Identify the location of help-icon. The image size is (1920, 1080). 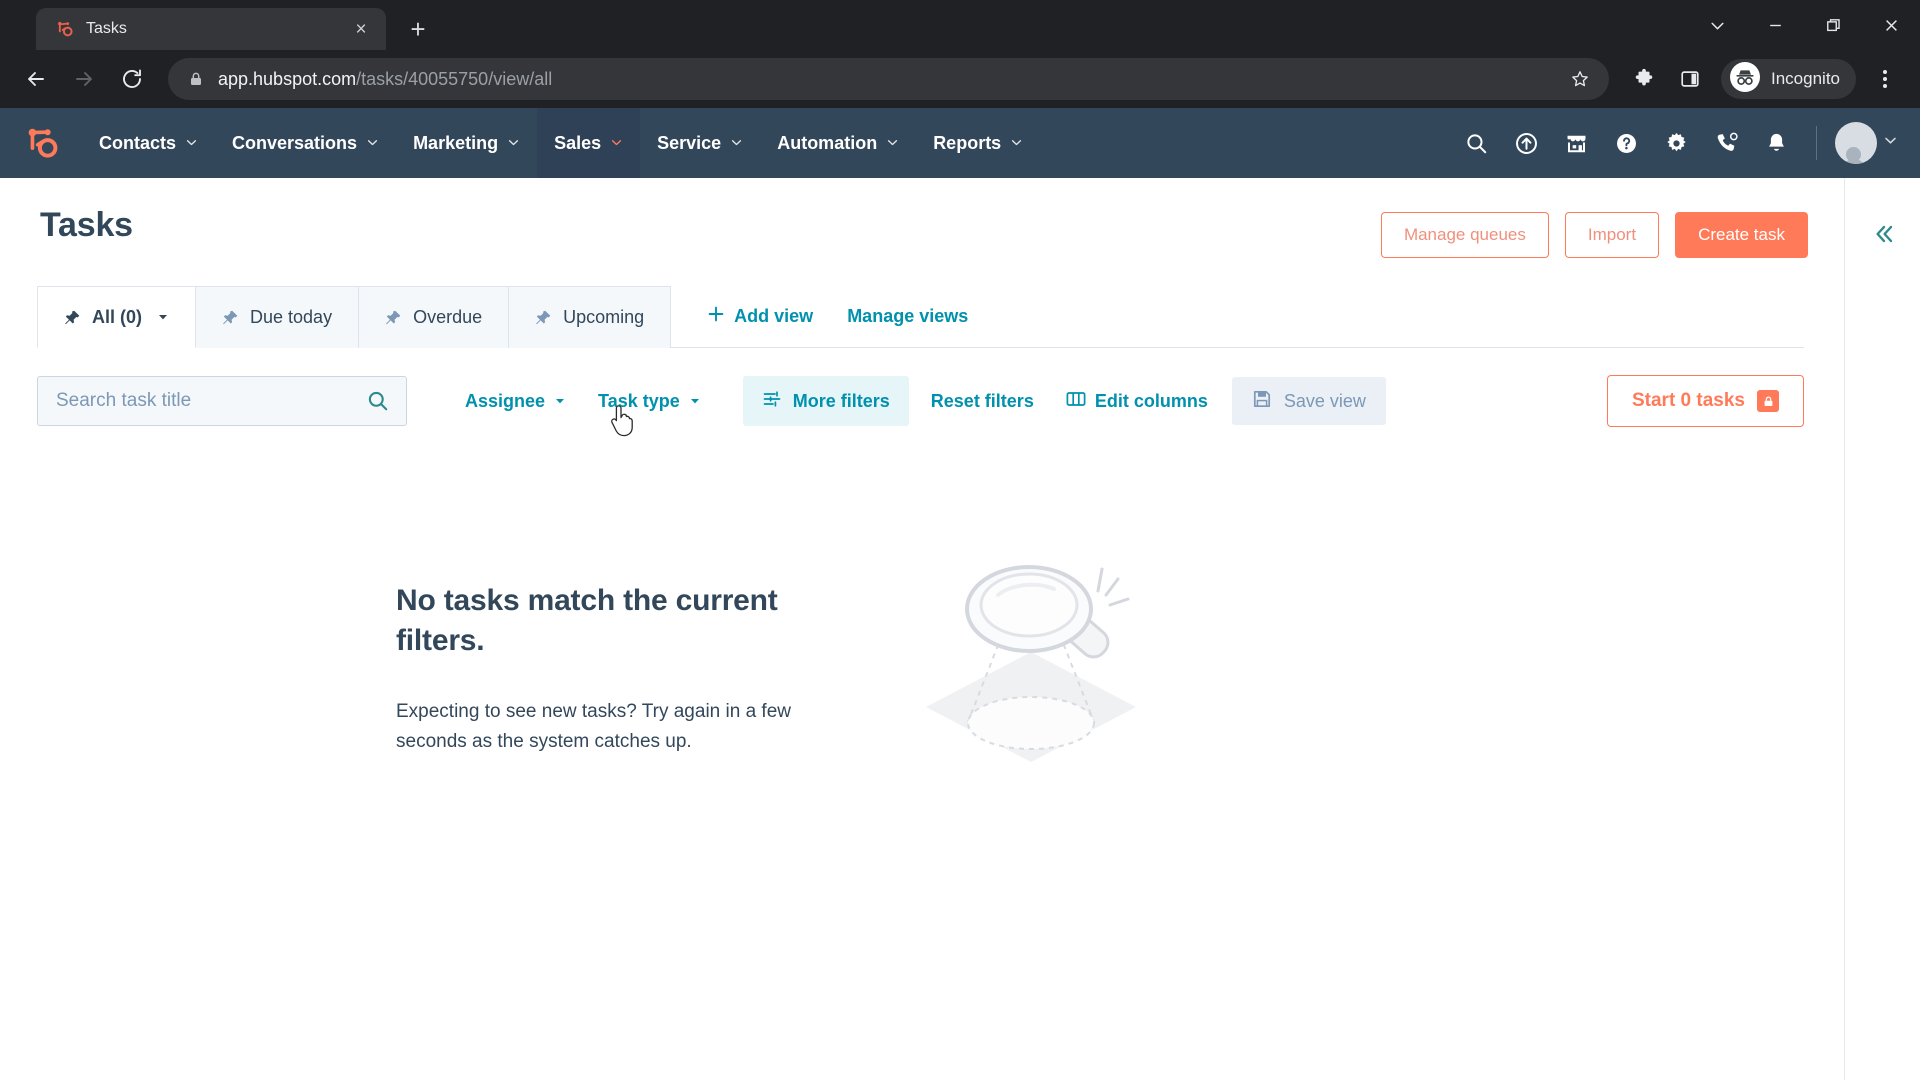
(1626, 143).